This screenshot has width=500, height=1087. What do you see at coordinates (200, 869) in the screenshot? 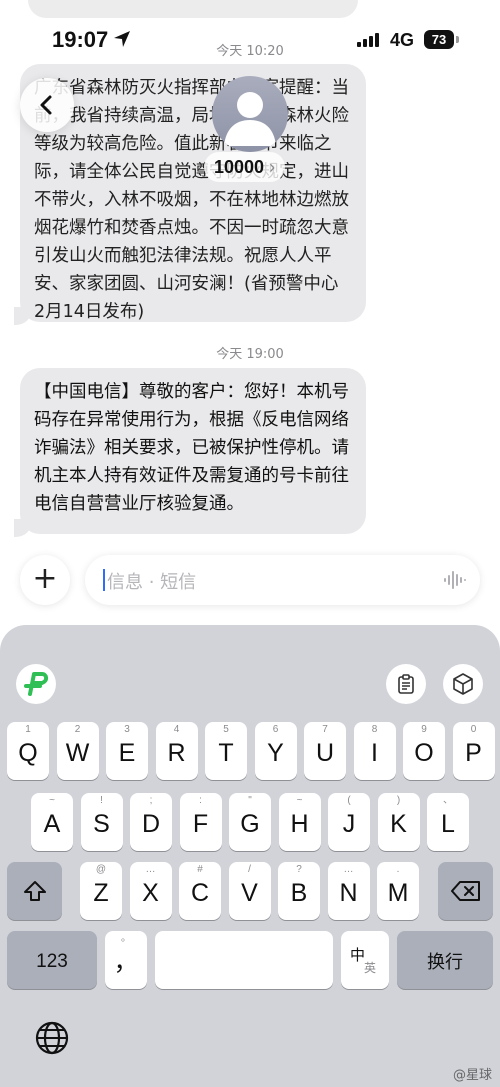
I see `key-secondary-label: #` at bounding box center [200, 869].